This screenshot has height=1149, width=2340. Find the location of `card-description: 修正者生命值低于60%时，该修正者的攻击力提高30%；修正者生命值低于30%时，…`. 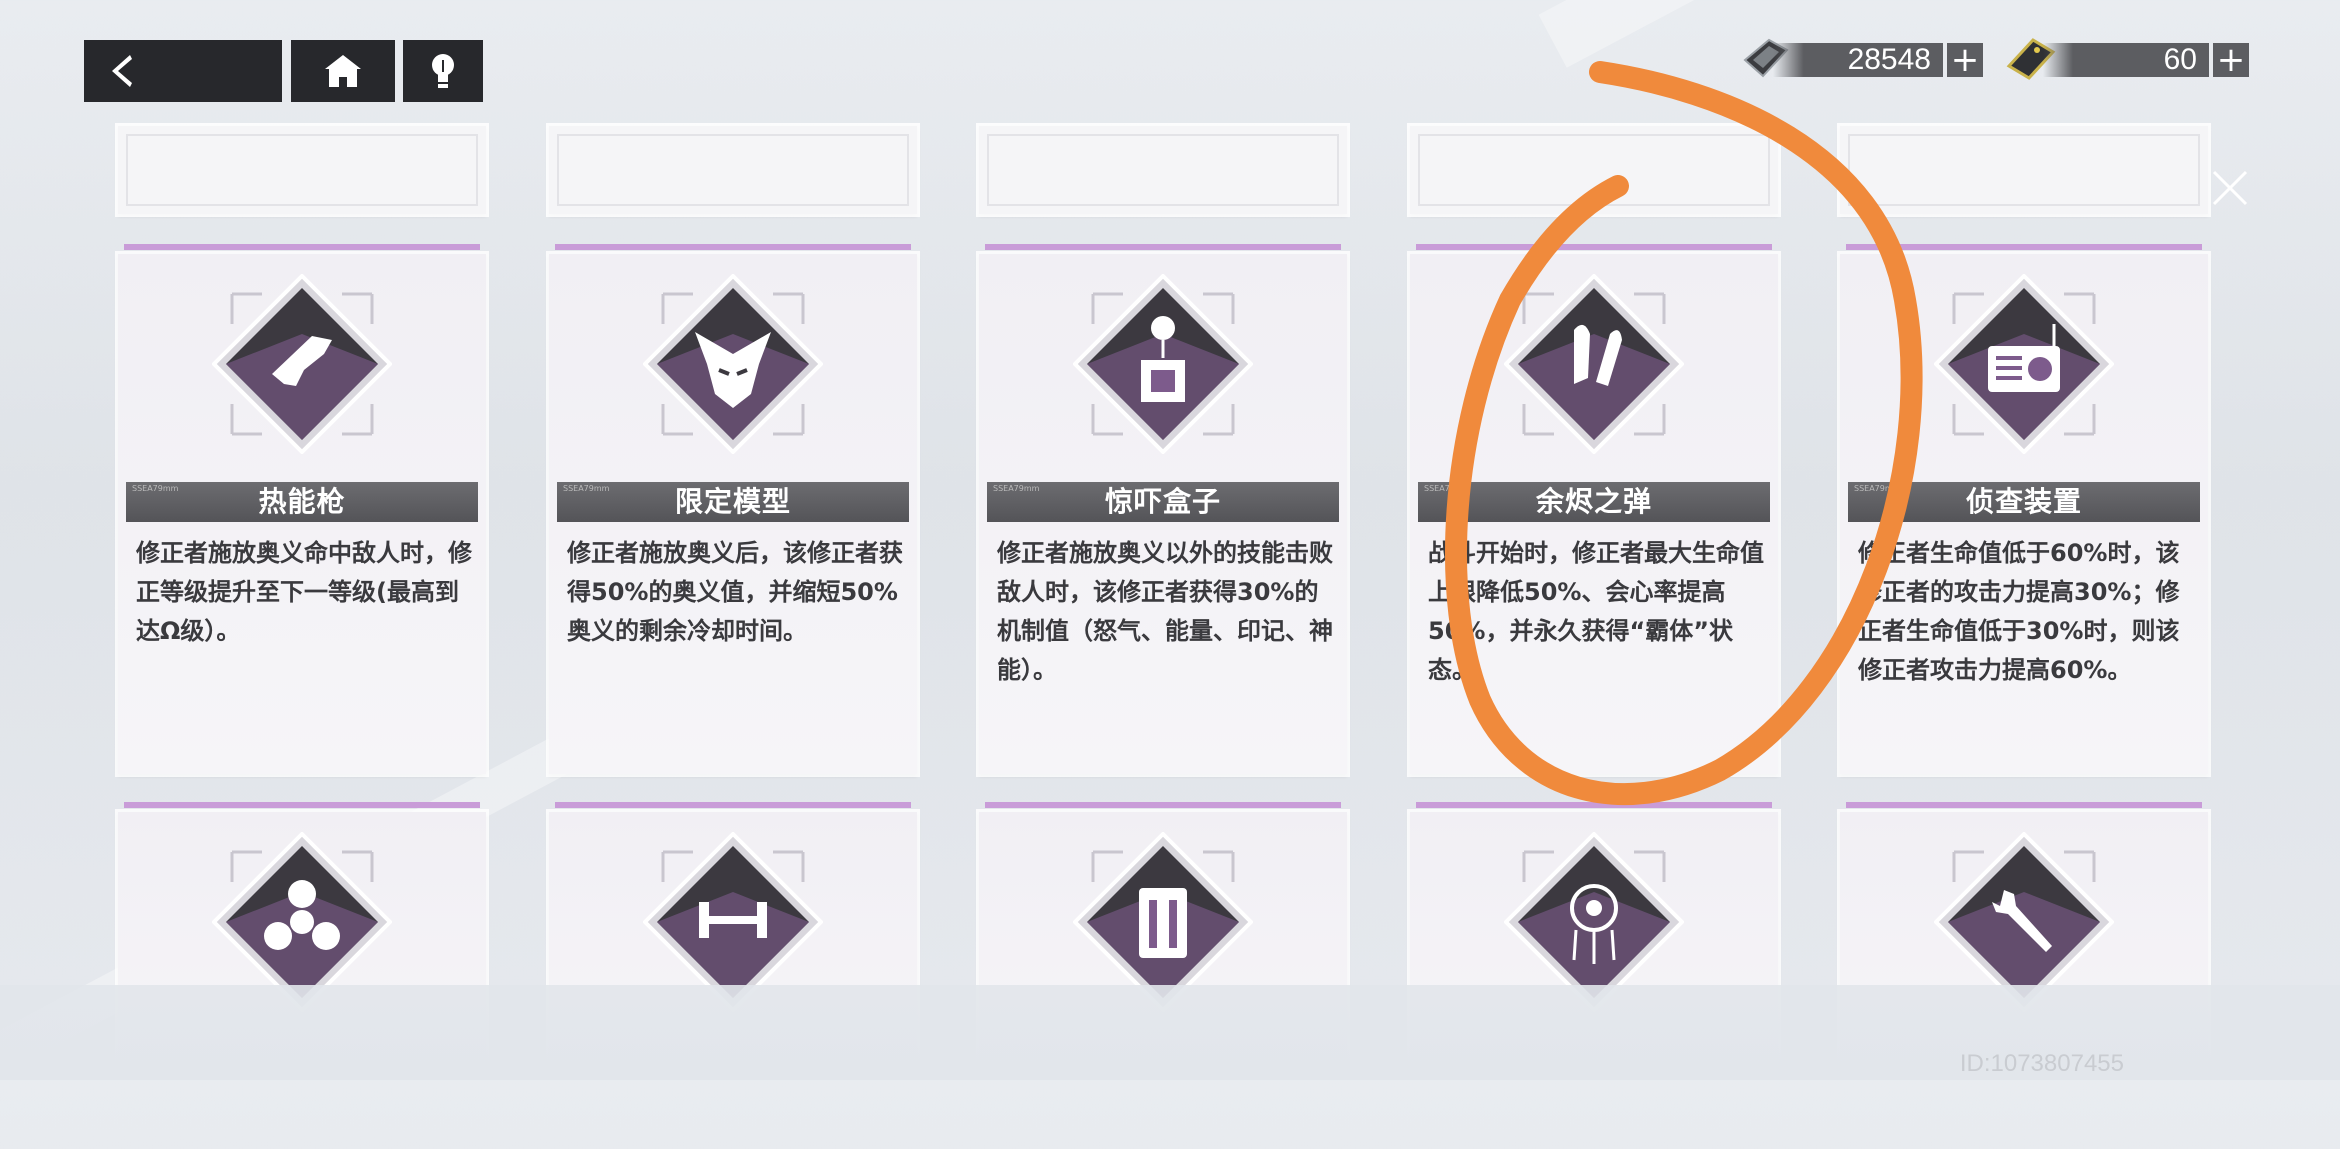

card-description: 修正者生命值低于60%时，该修正者的攻击力提高30%；修正者生命值低于30%时，… is located at coordinates (2019, 611).